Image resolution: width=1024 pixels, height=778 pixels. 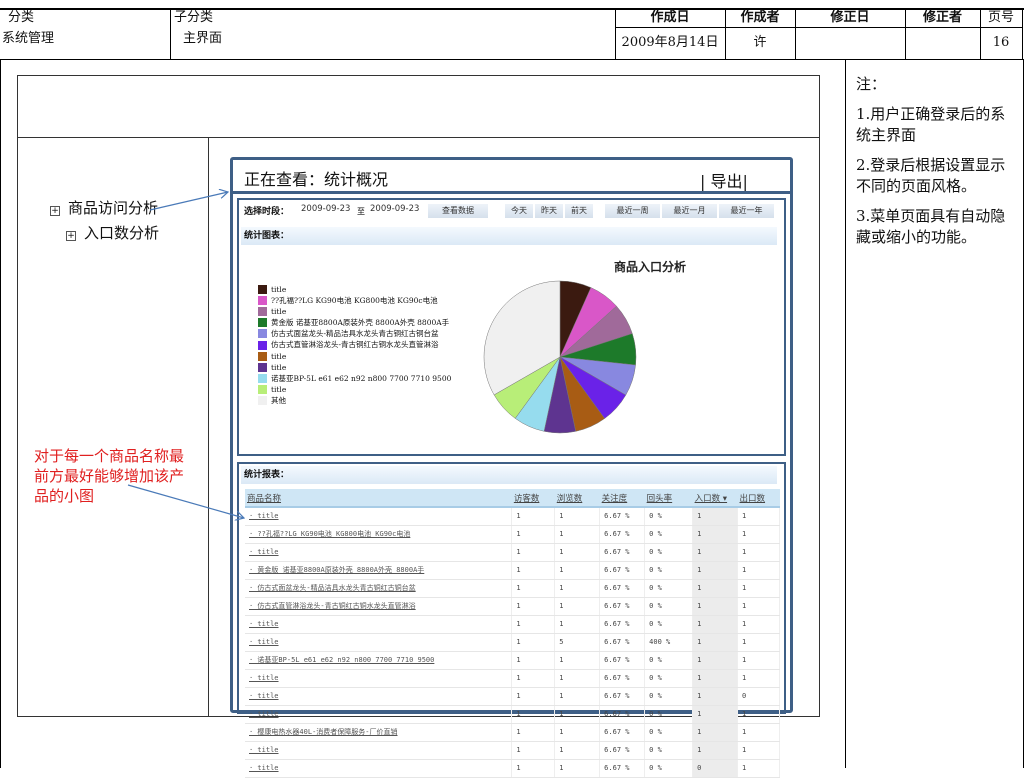 What do you see at coordinates (577, 498) in the screenshot?
I see `column-header: 浏览数` at bounding box center [577, 498].